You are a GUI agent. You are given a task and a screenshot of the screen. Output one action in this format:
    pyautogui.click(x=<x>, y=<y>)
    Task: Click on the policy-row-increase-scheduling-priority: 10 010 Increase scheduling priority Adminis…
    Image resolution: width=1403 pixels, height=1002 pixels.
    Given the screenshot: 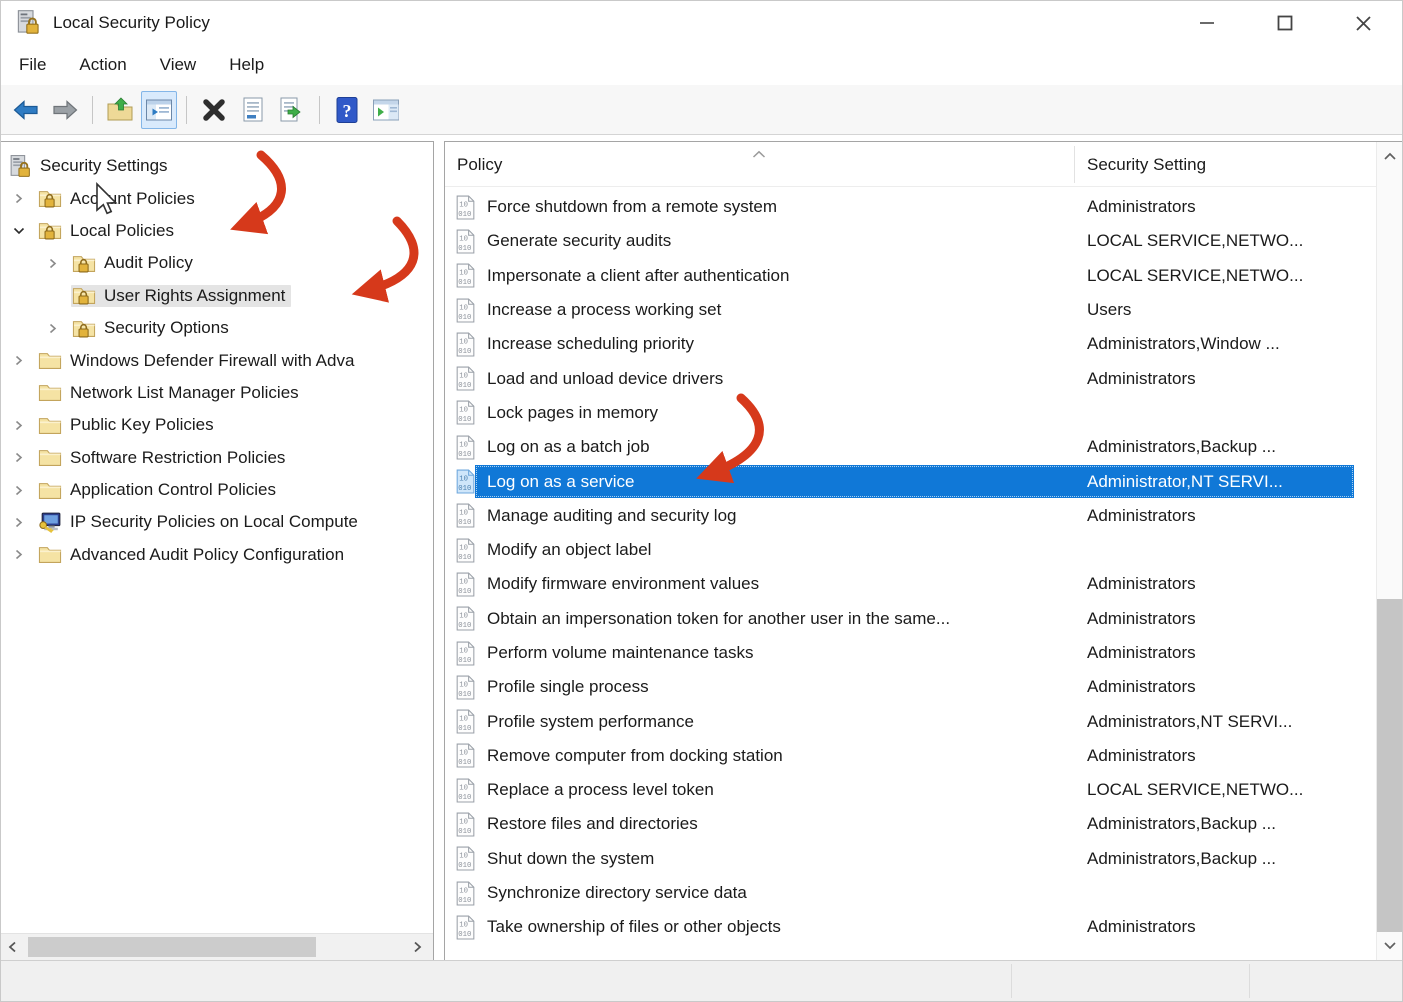 What is the action you would take?
    pyautogui.click(x=899, y=344)
    